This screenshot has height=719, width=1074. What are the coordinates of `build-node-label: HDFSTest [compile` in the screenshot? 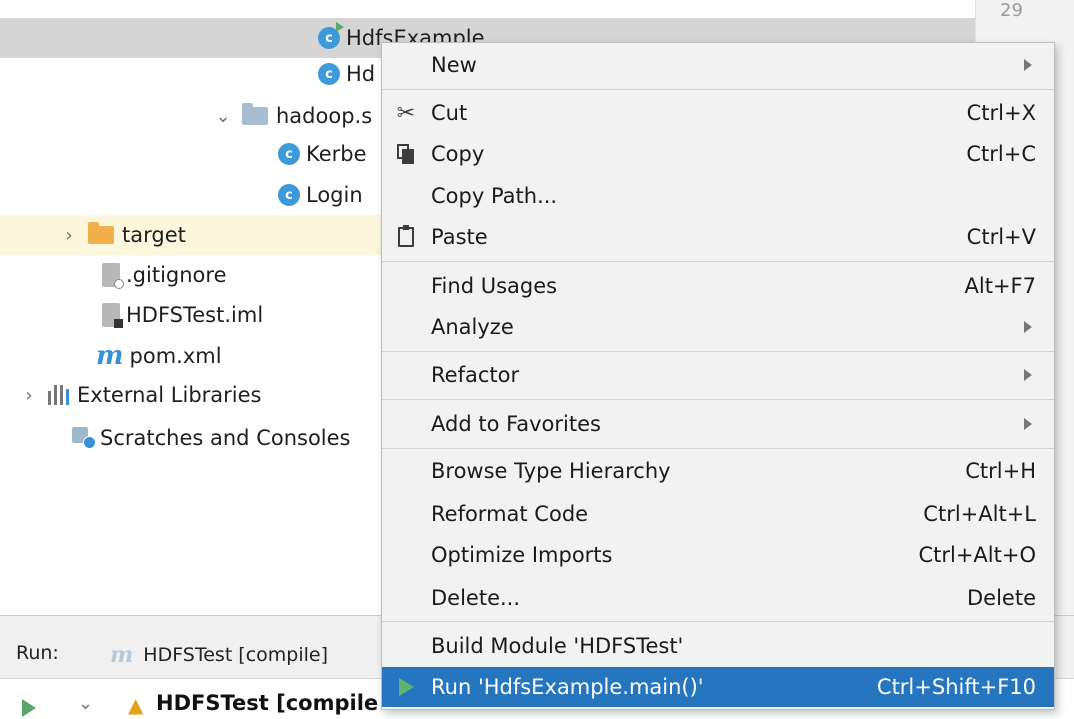 It's located at (267, 703).